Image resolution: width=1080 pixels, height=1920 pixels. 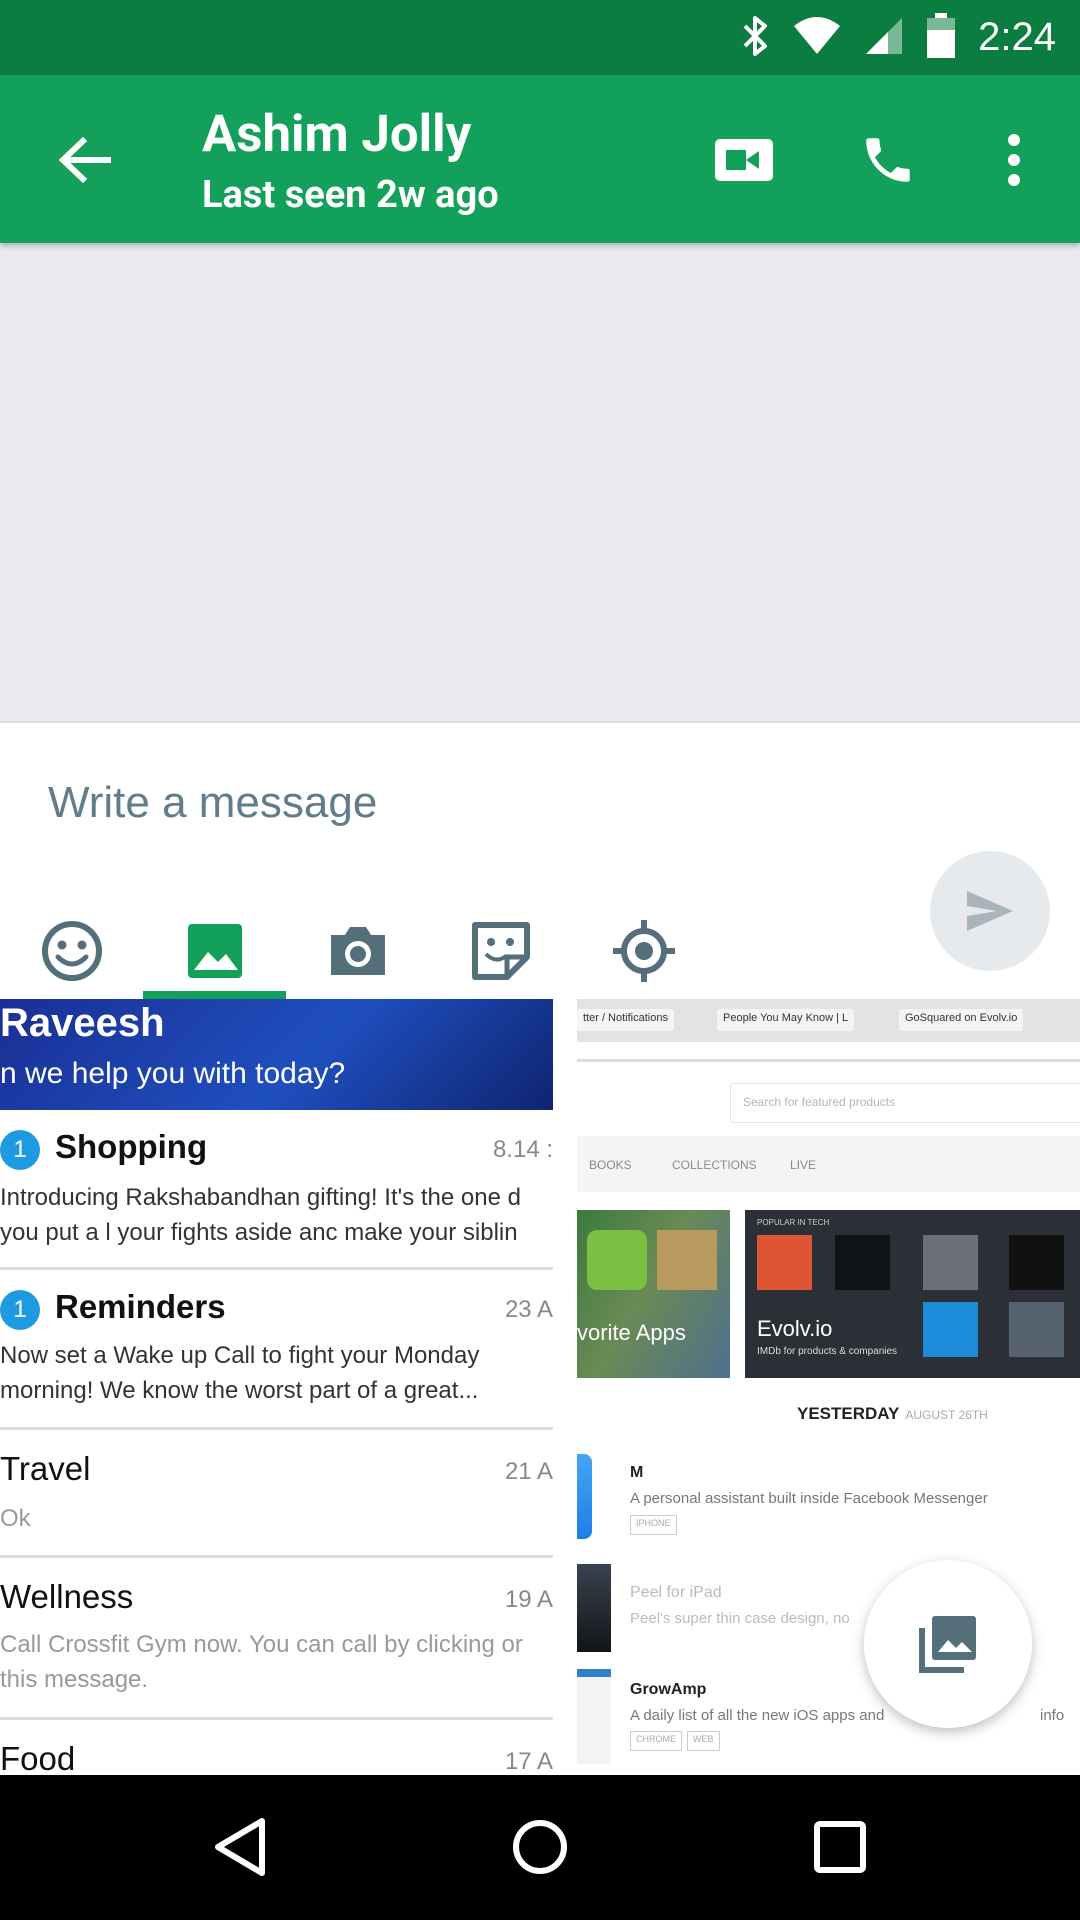 What do you see at coordinates (350, 195) in the screenshot?
I see `last-seen-status: Last seen 2w ago` at bounding box center [350, 195].